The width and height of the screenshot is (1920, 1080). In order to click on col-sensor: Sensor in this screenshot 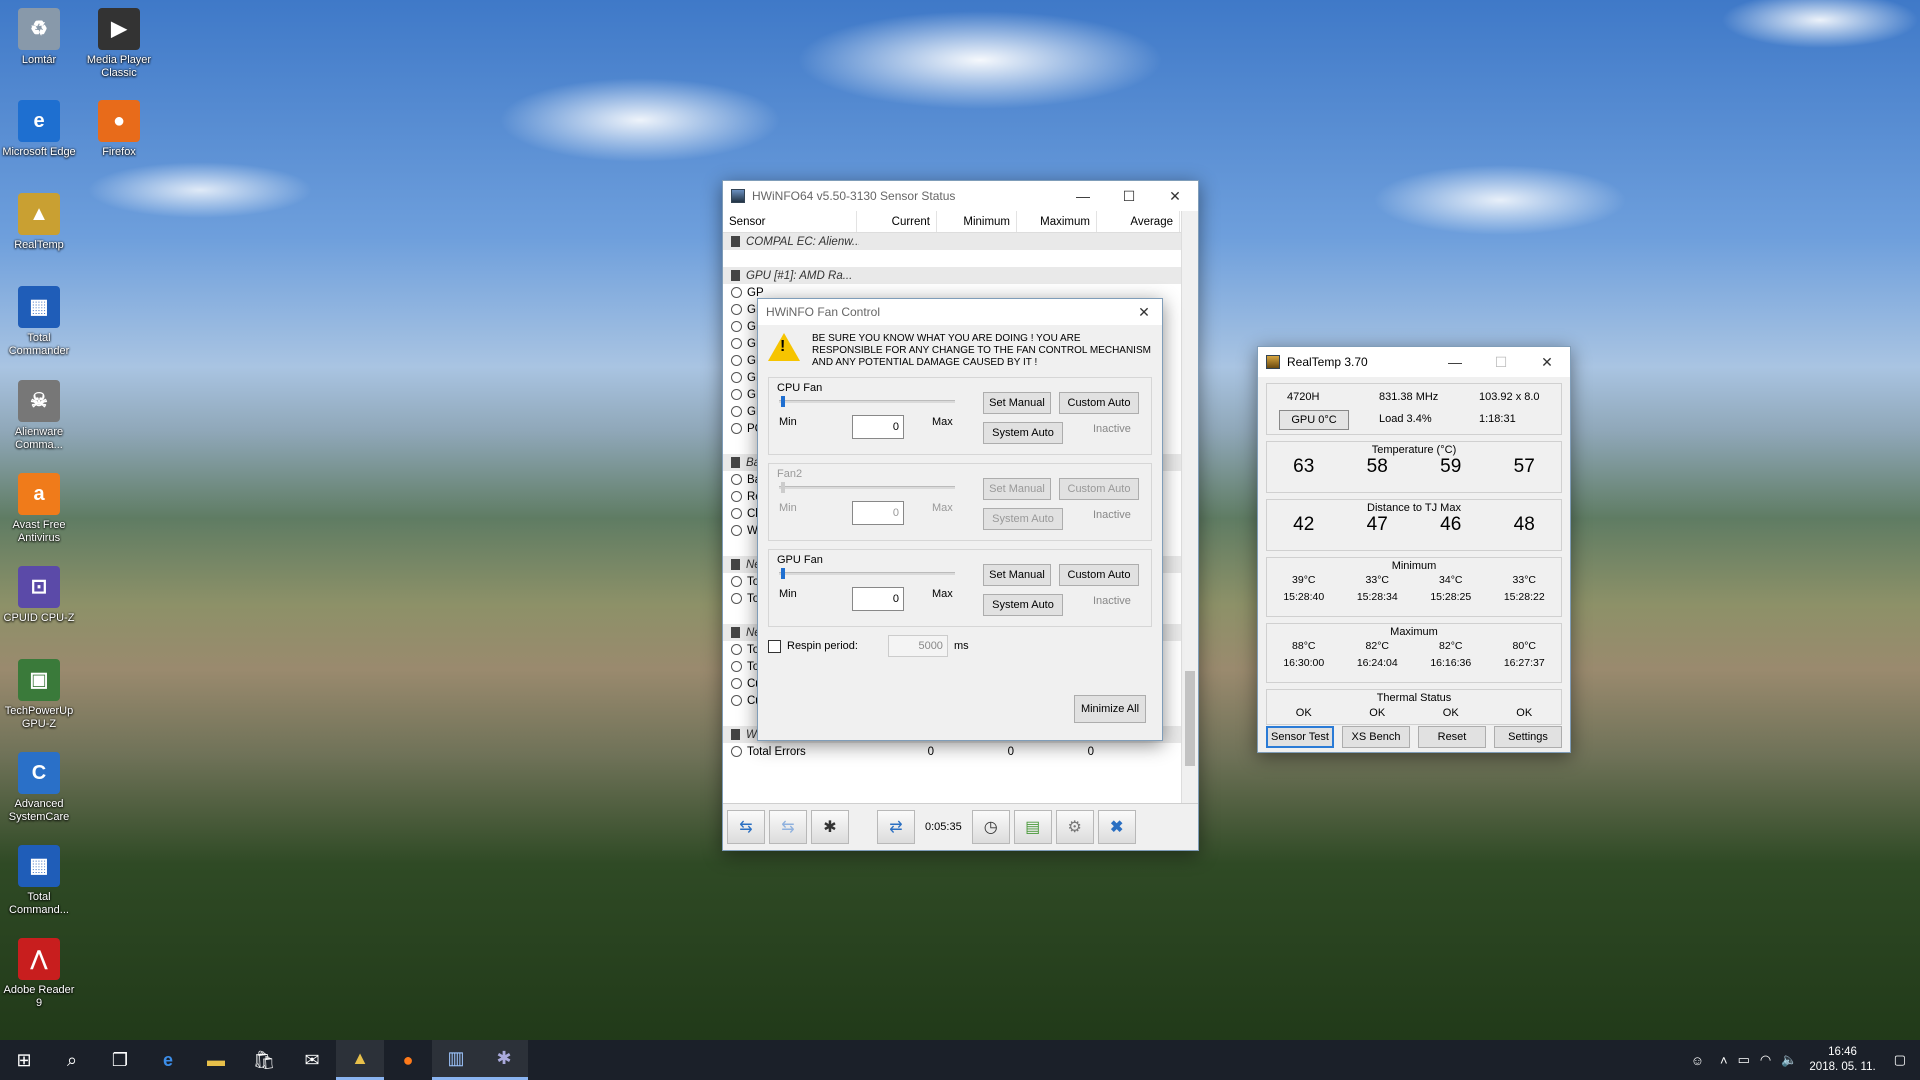, I will do `click(790, 221)`.